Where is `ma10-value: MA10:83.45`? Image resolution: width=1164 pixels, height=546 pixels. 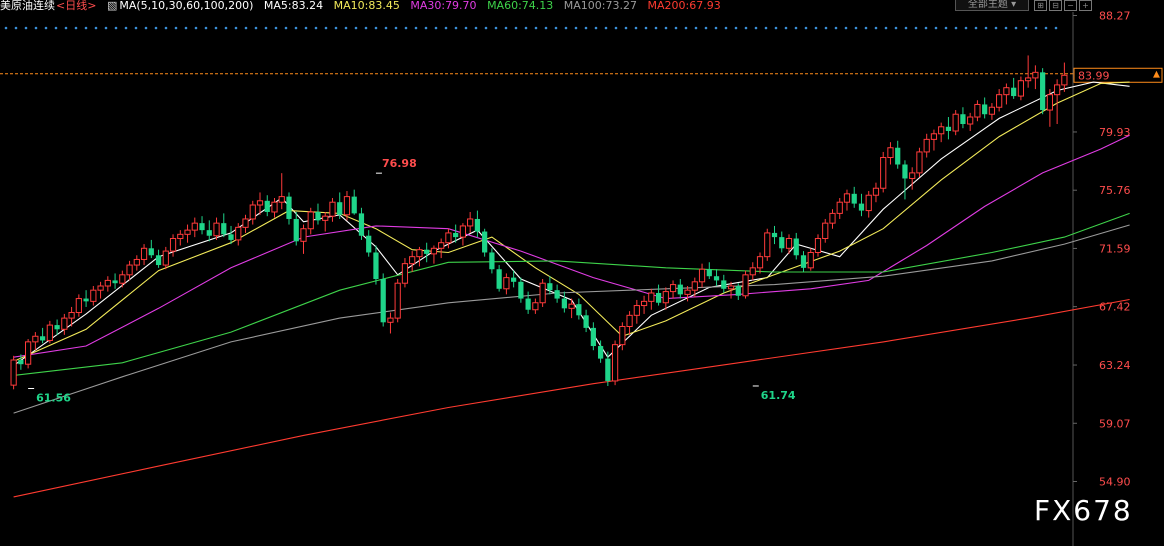 ma10-value: MA10:83.45 is located at coordinates (366, 6).